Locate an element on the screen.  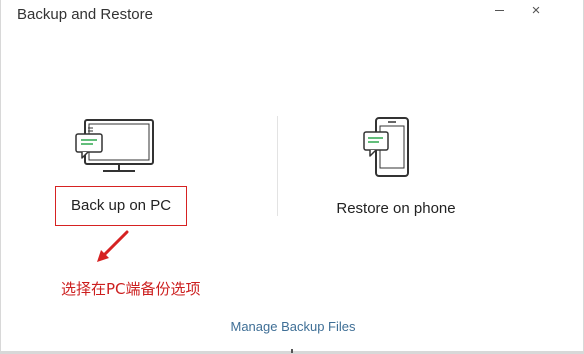
phone-with-chat-icon is located at coordinates (388, 149).